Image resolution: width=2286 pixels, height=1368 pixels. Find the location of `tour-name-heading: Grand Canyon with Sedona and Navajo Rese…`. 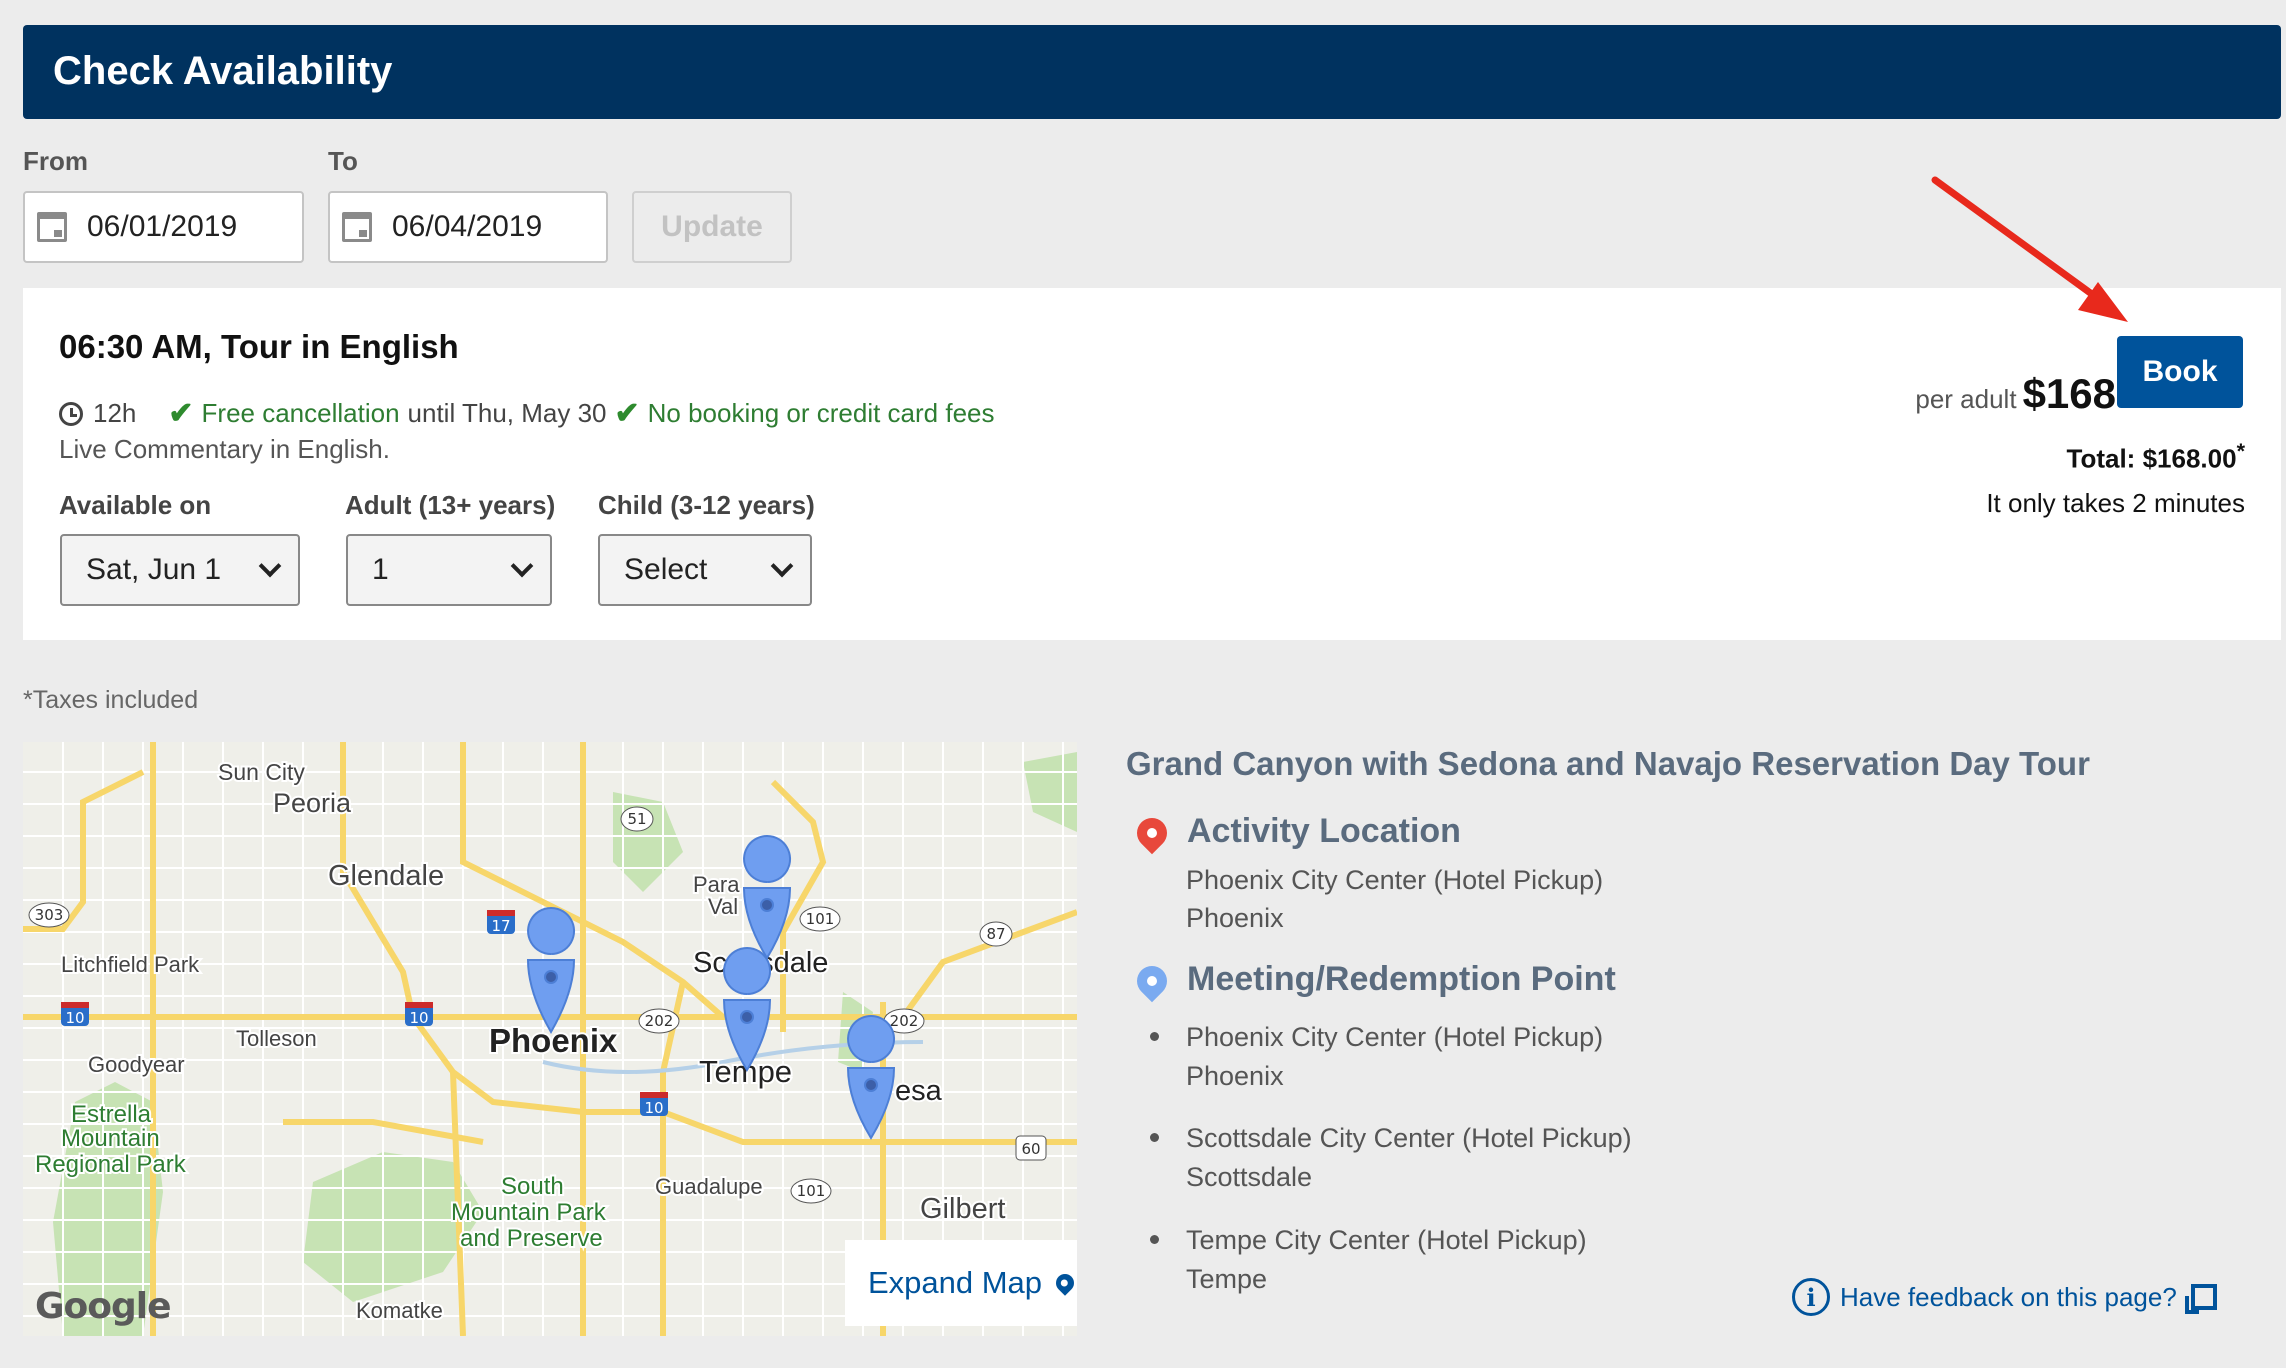

tour-name-heading: Grand Canyon with Sedona and Navajo Rese… is located at coordinates (1608, 763).